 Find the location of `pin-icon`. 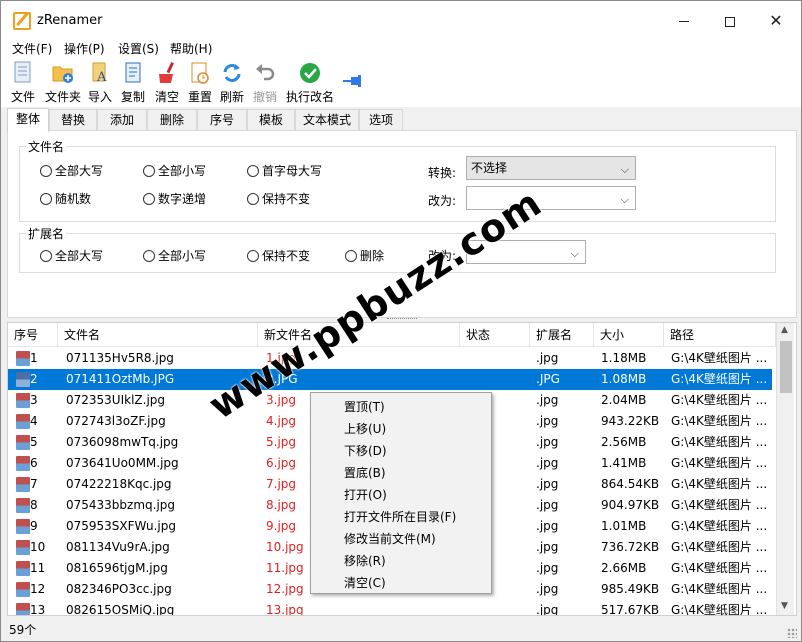

pin-icon is located at coordinates (353, 81).